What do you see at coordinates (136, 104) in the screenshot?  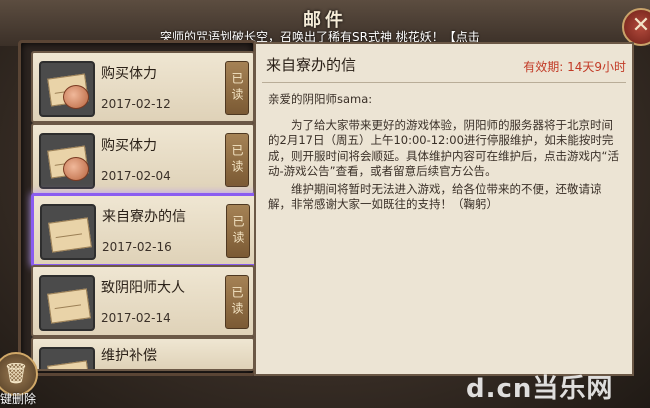 I see `mail-date: 2017-02-12` at bounding box center [136, 104].